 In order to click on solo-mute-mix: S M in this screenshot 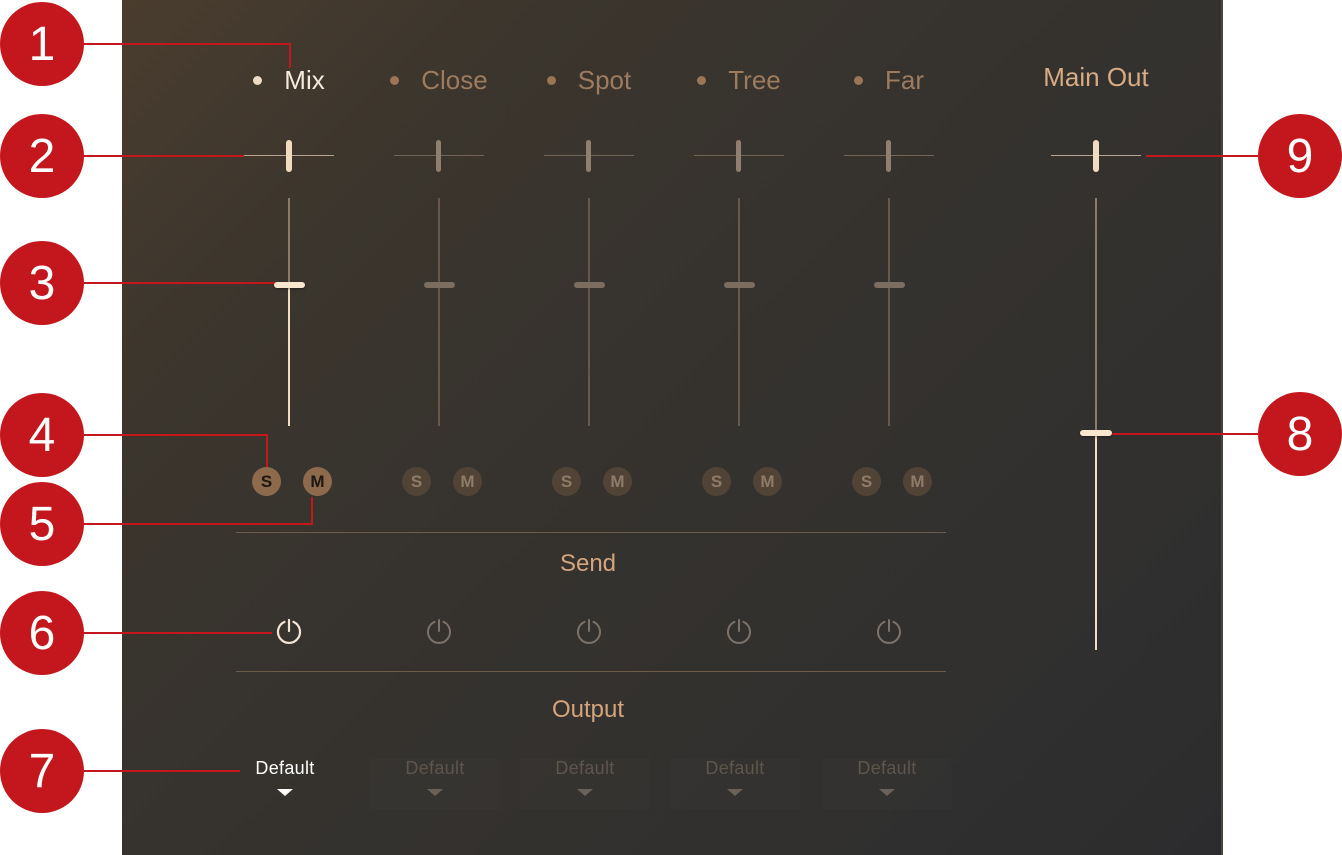, I will do `click(292, 482)`.